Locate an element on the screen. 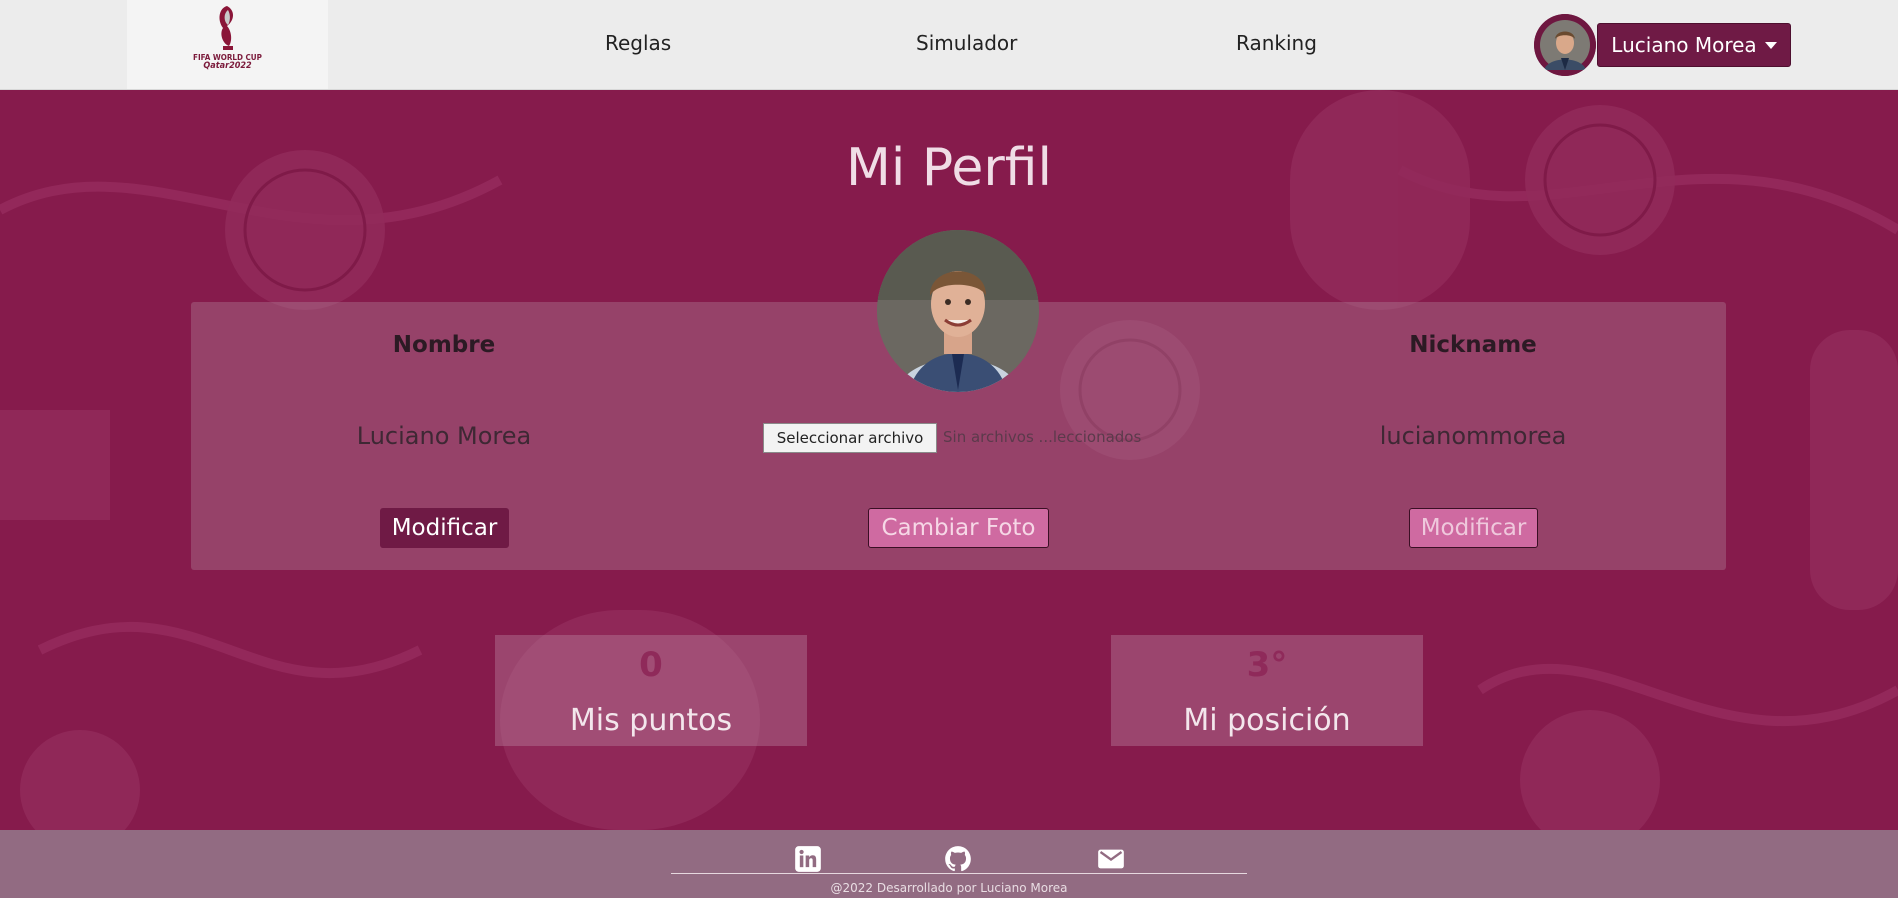  nav-link-reglas: Reglas is located at coordinates (638, 43).